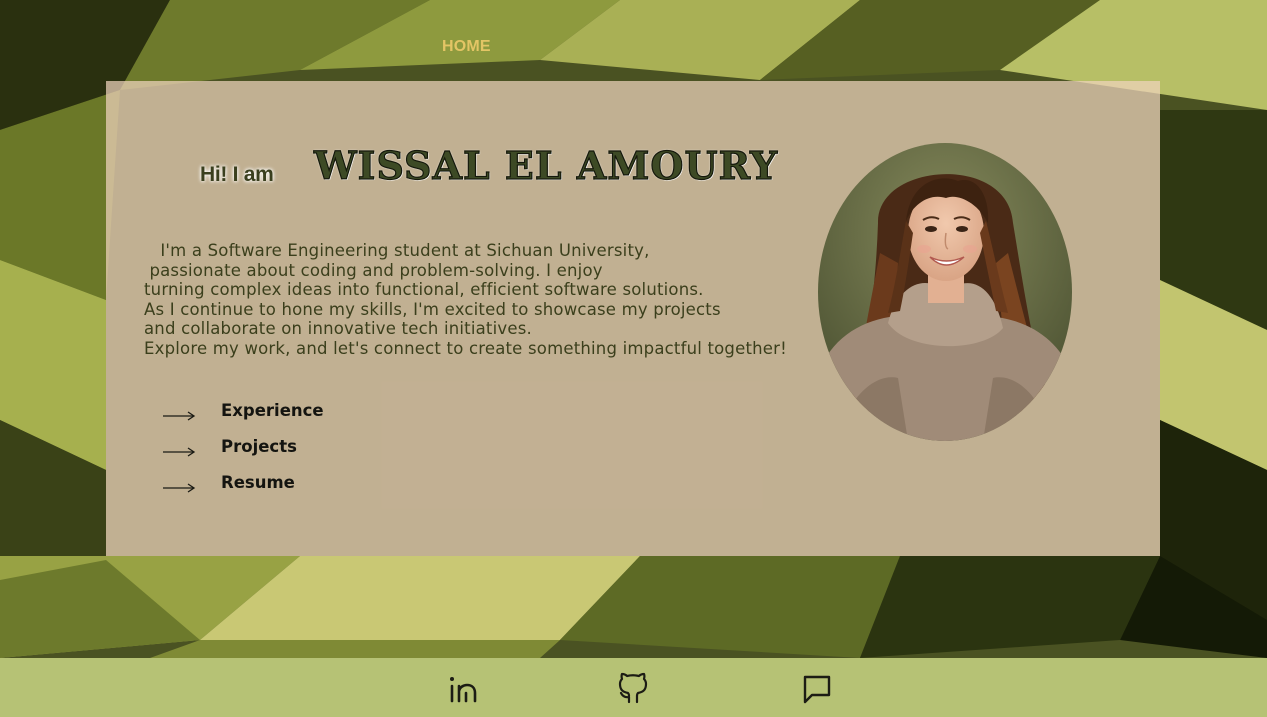  I want to click on projects-link-label: Projects, so click(259, 446).